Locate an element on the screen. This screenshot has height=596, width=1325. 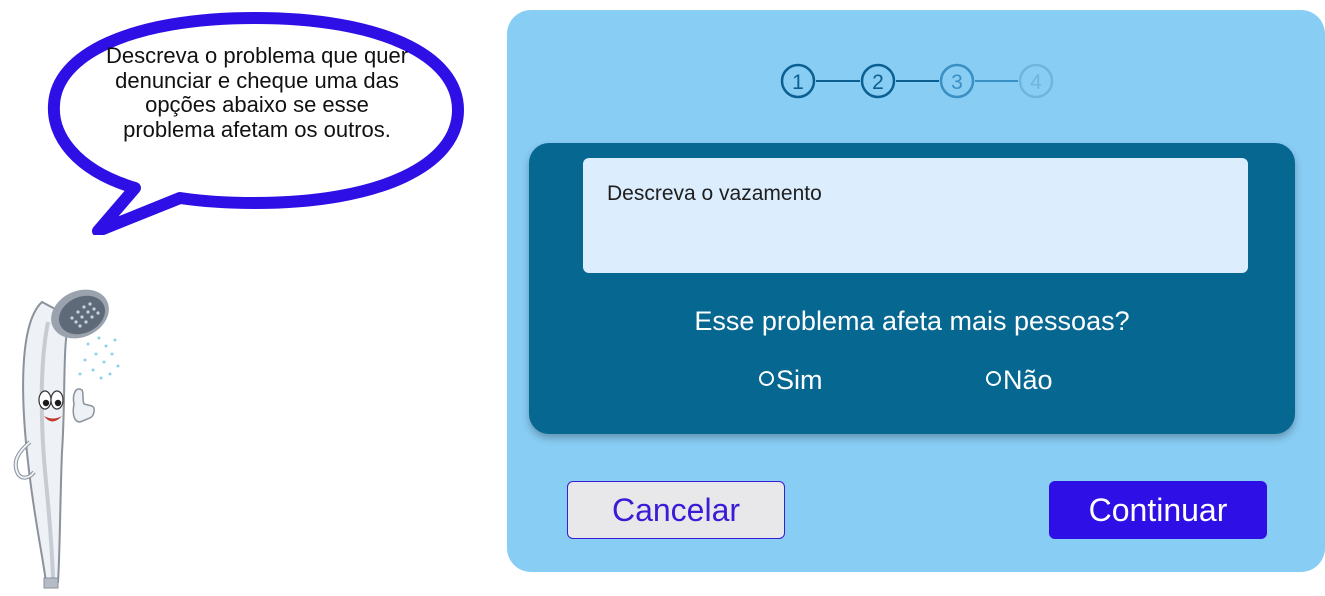
cancel-button: Cancelar is located at coordinates (676, 510).